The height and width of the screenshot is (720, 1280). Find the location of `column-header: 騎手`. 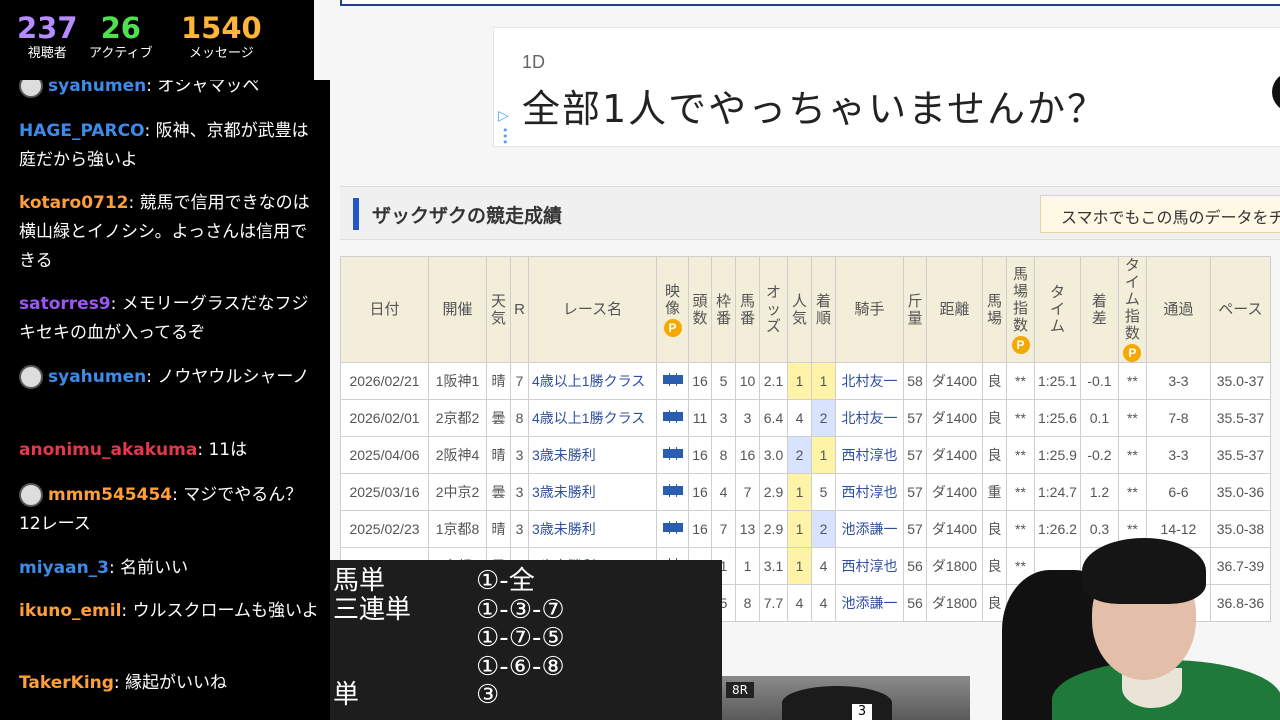

column-header: 騎手 is located at coordinates (869, 309).